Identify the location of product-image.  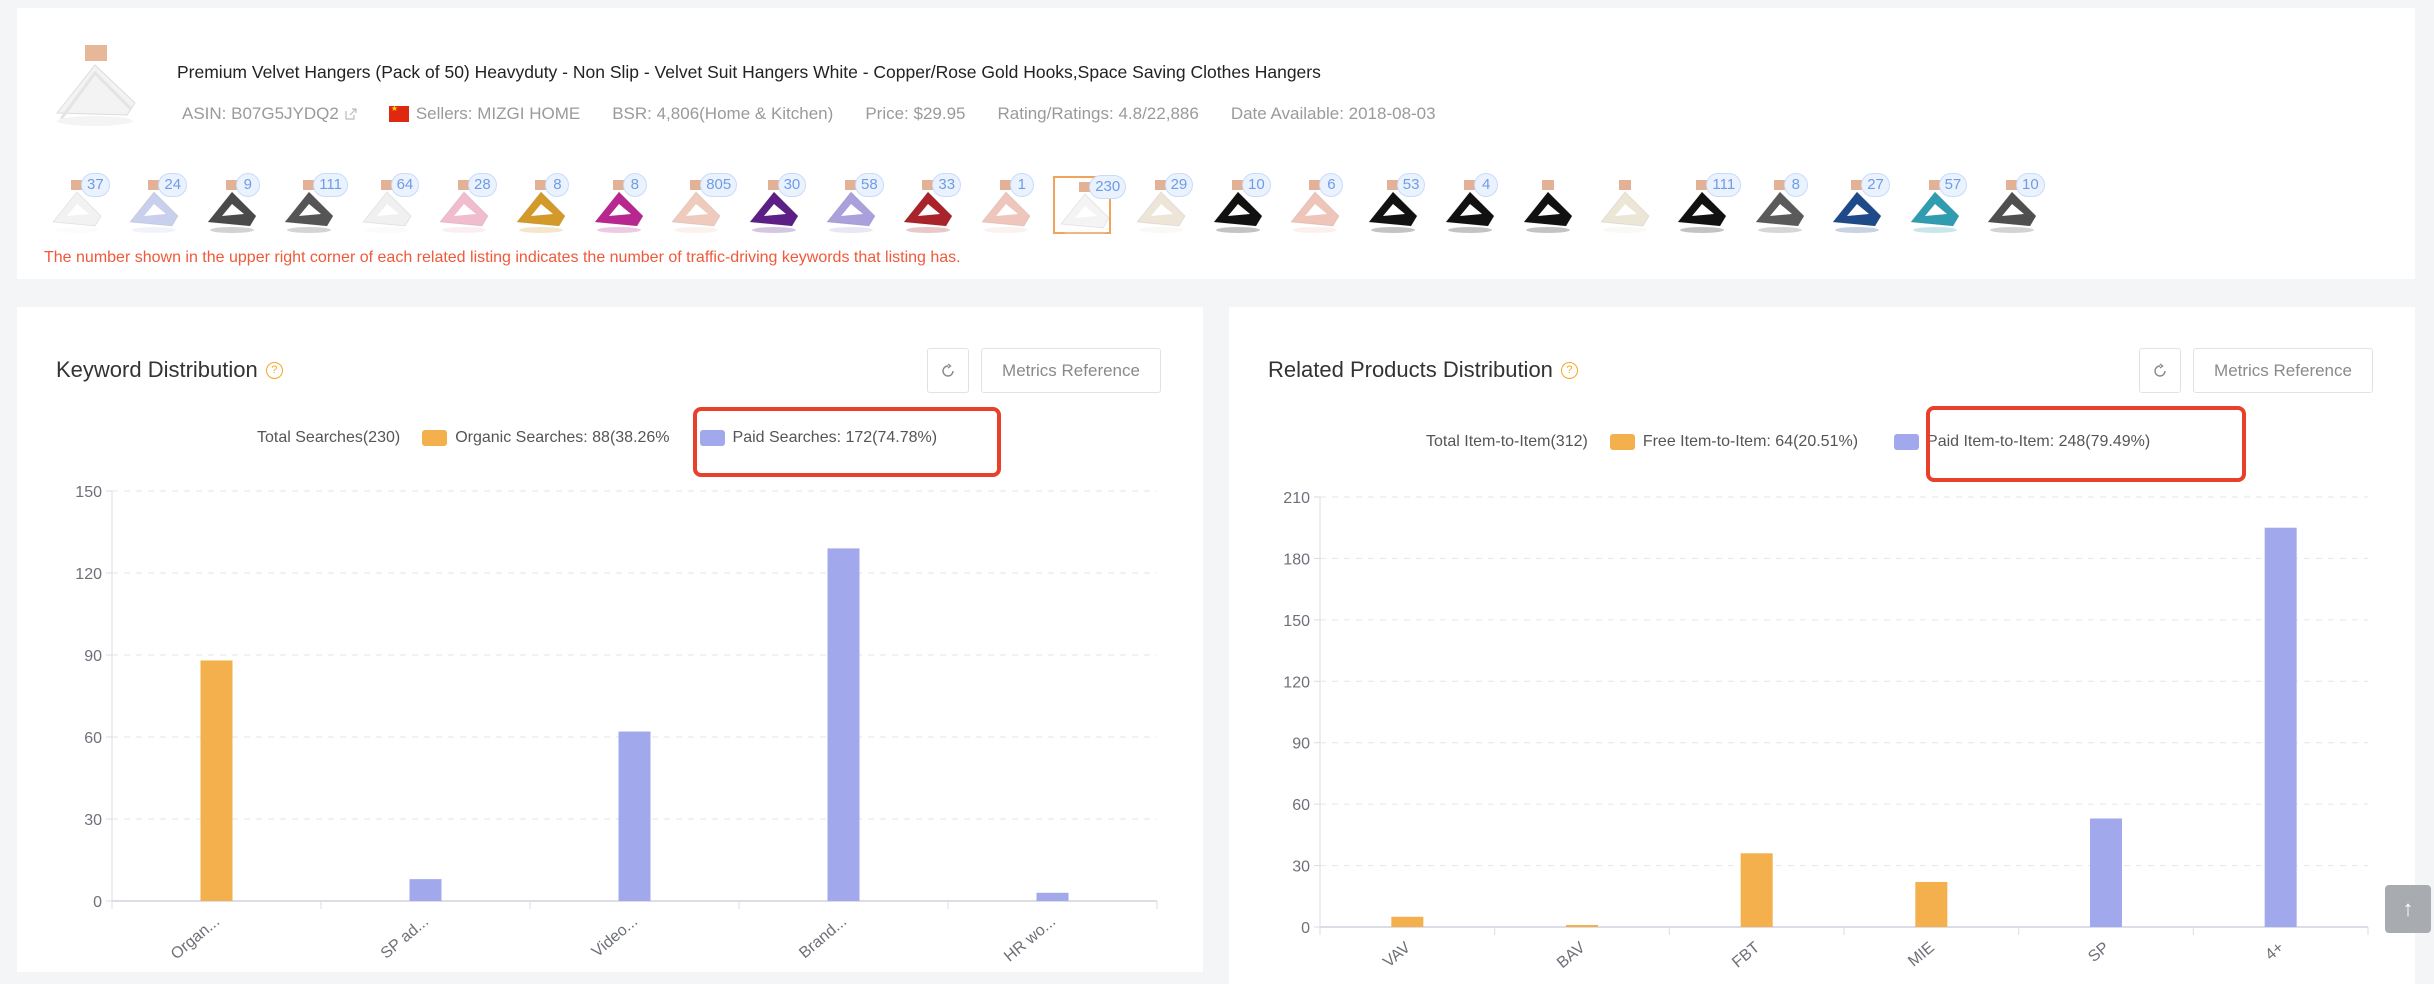
(97, 85).